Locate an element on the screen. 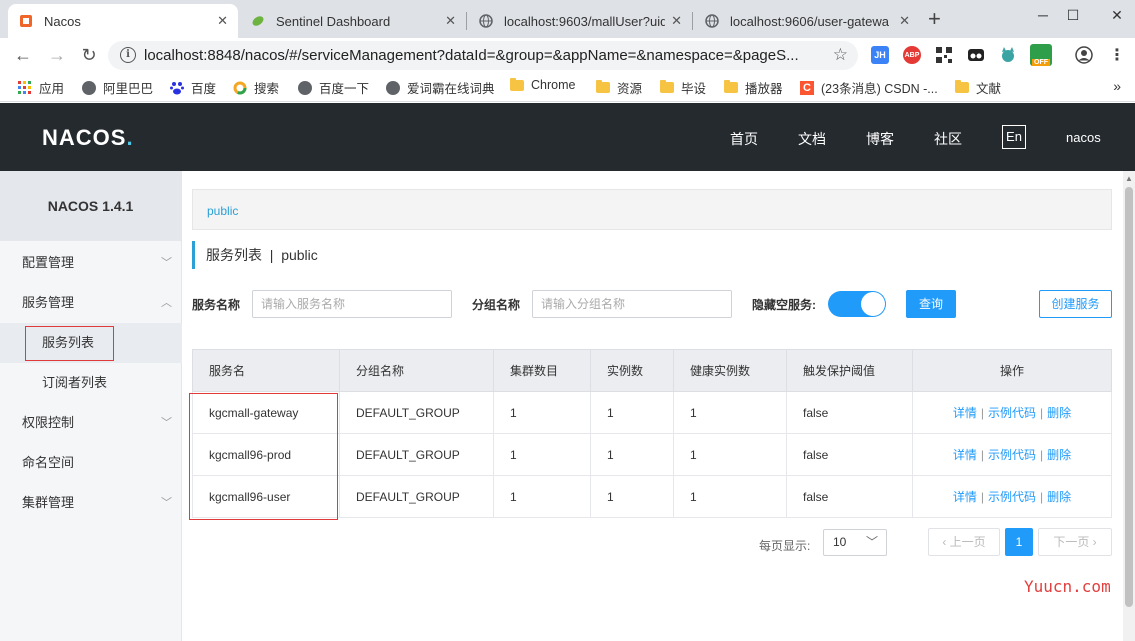 This screenshot has width=1135, height=641. bookmark-folder-chrome: Chrome is located at coordinates (542, 84).